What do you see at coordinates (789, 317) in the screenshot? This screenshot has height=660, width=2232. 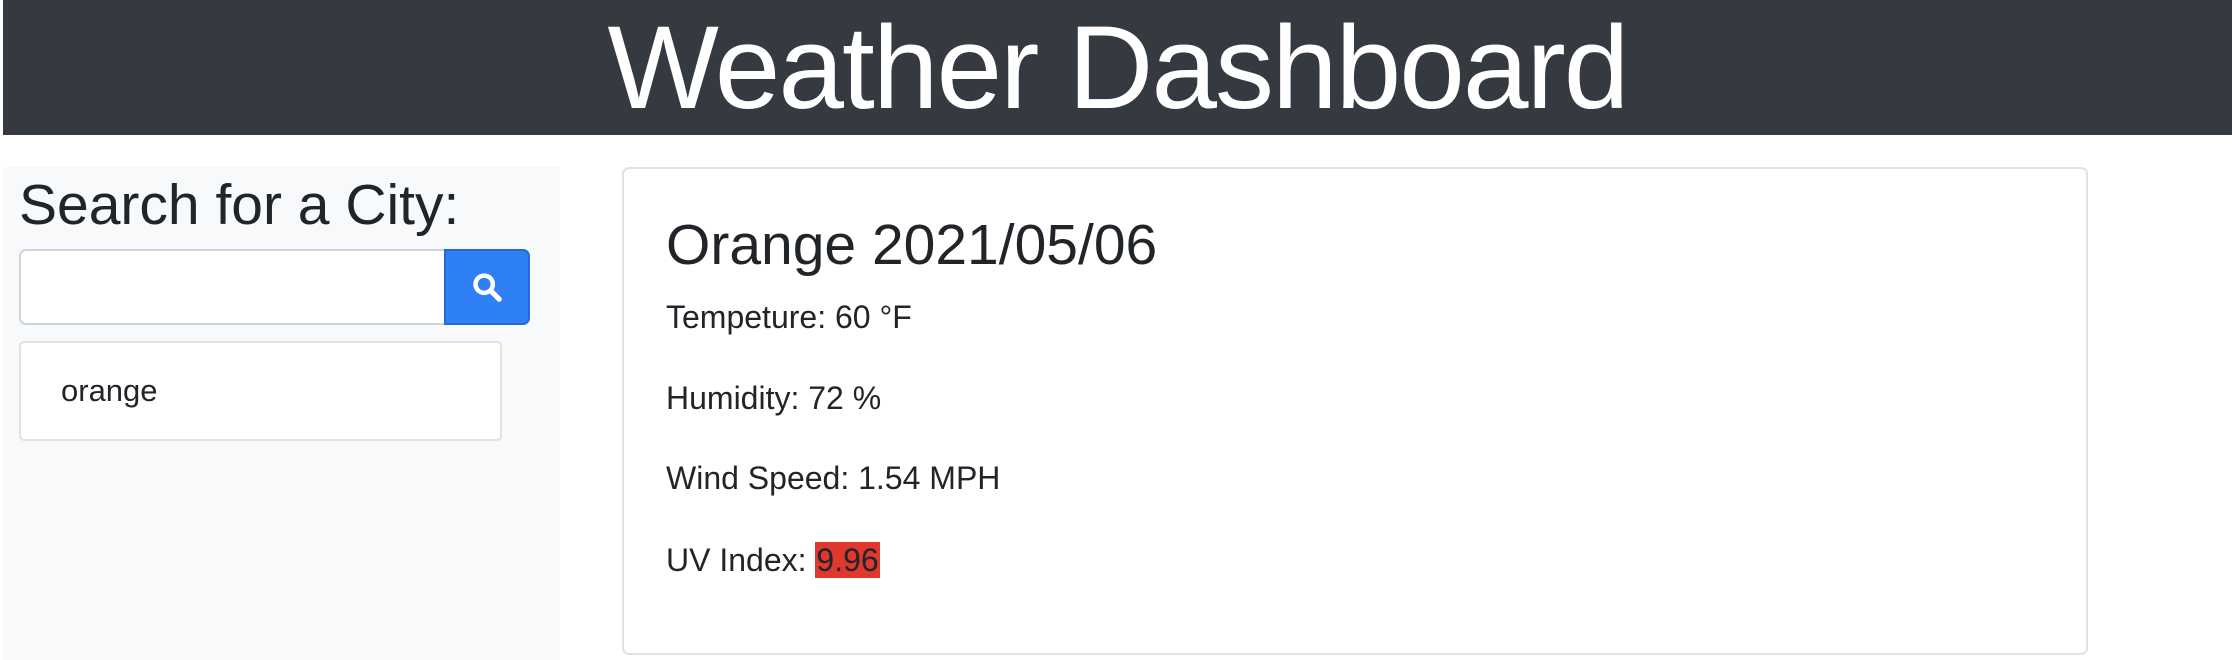 I see `temperature-text: Tempeture: 60 °F` at bounding box center [789, 317].